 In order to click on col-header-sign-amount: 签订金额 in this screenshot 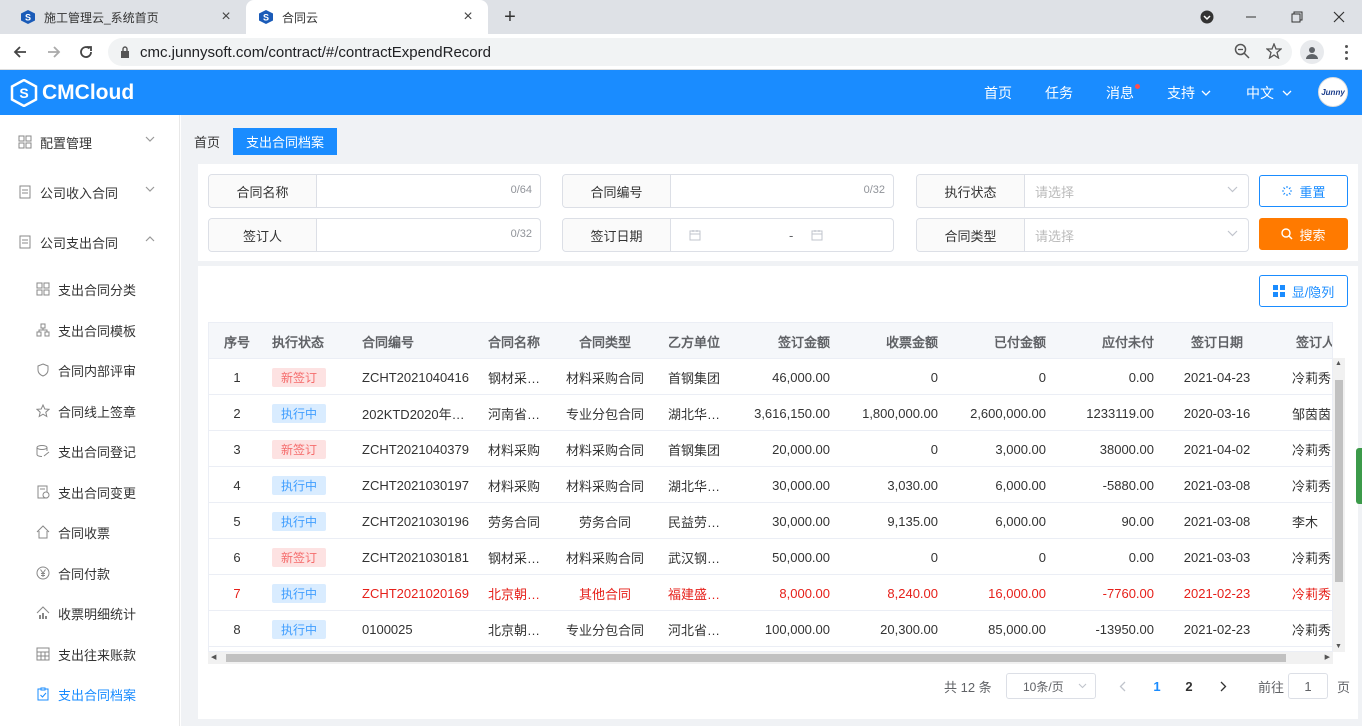, I will do `click(779, 341)`.